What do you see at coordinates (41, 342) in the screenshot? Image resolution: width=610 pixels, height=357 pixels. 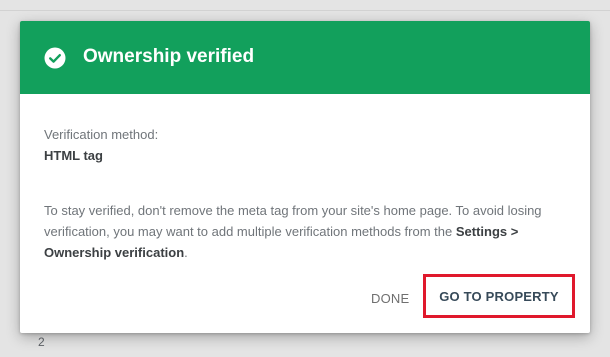 I see `background-page-number: 2` at bounding box center [41, 342].